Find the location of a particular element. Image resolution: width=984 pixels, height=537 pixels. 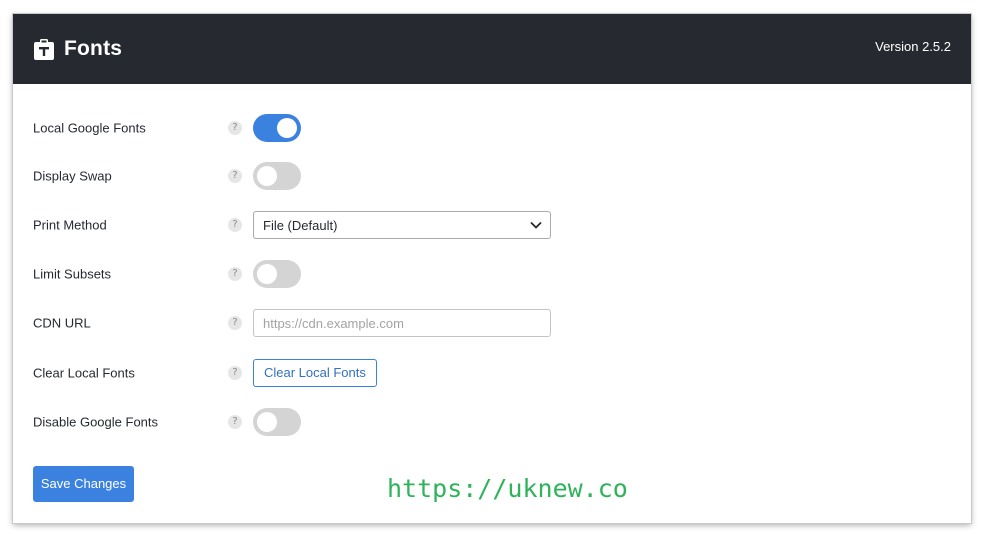

disable-google-fonts-toggle is located at coordinates (277, 422).